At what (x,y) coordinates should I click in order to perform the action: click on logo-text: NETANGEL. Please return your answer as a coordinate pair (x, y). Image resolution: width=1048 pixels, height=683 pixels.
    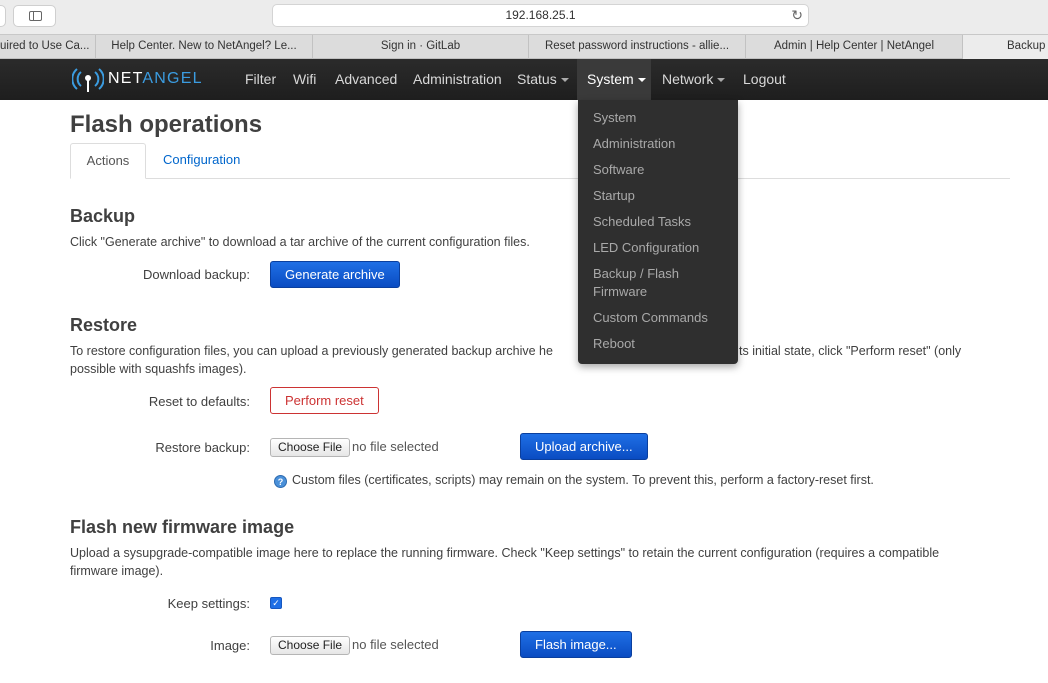
    Looking at the image, I should click on (155, 78).